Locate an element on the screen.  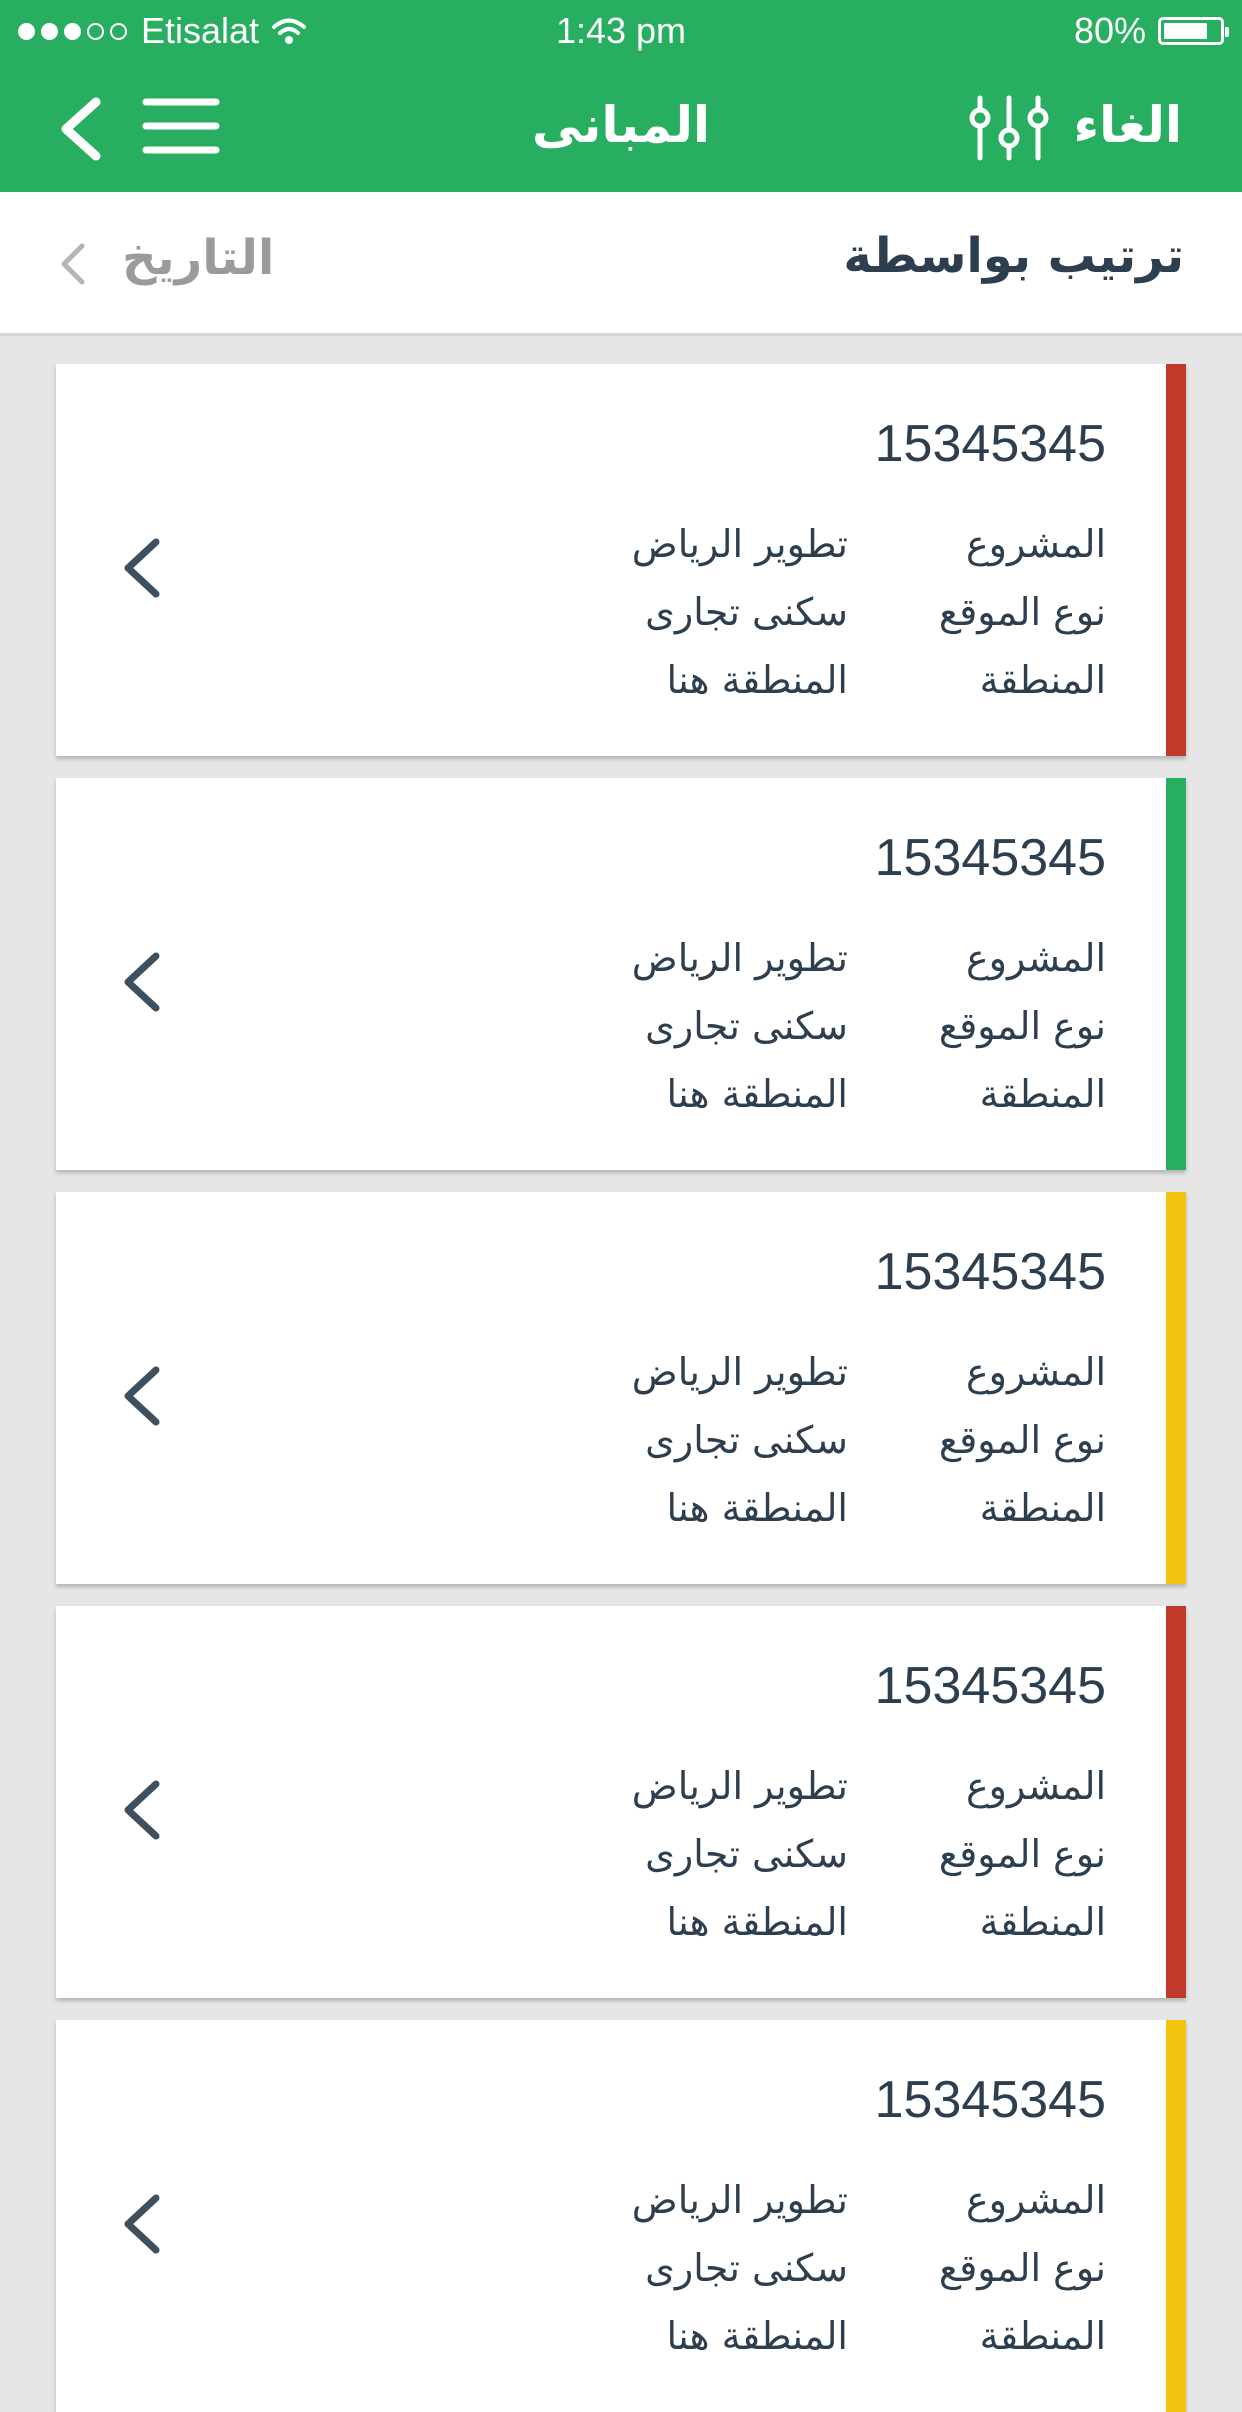
status-bar: Etisalat 1:43 pm 80% is located at coordinates (621, 30).